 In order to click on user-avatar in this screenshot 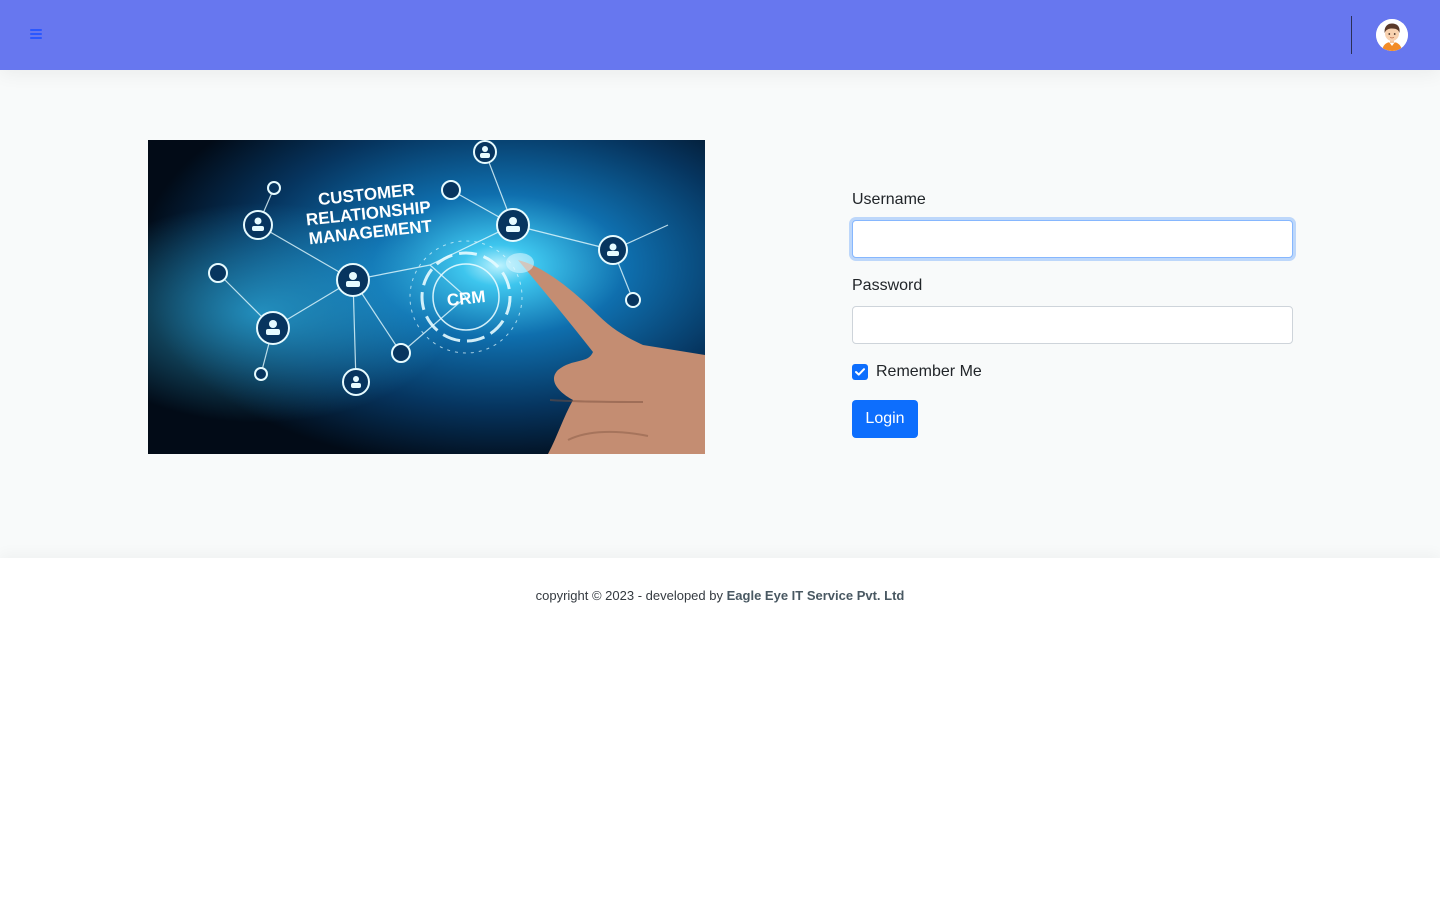, I will do `click(1392, 35)`.